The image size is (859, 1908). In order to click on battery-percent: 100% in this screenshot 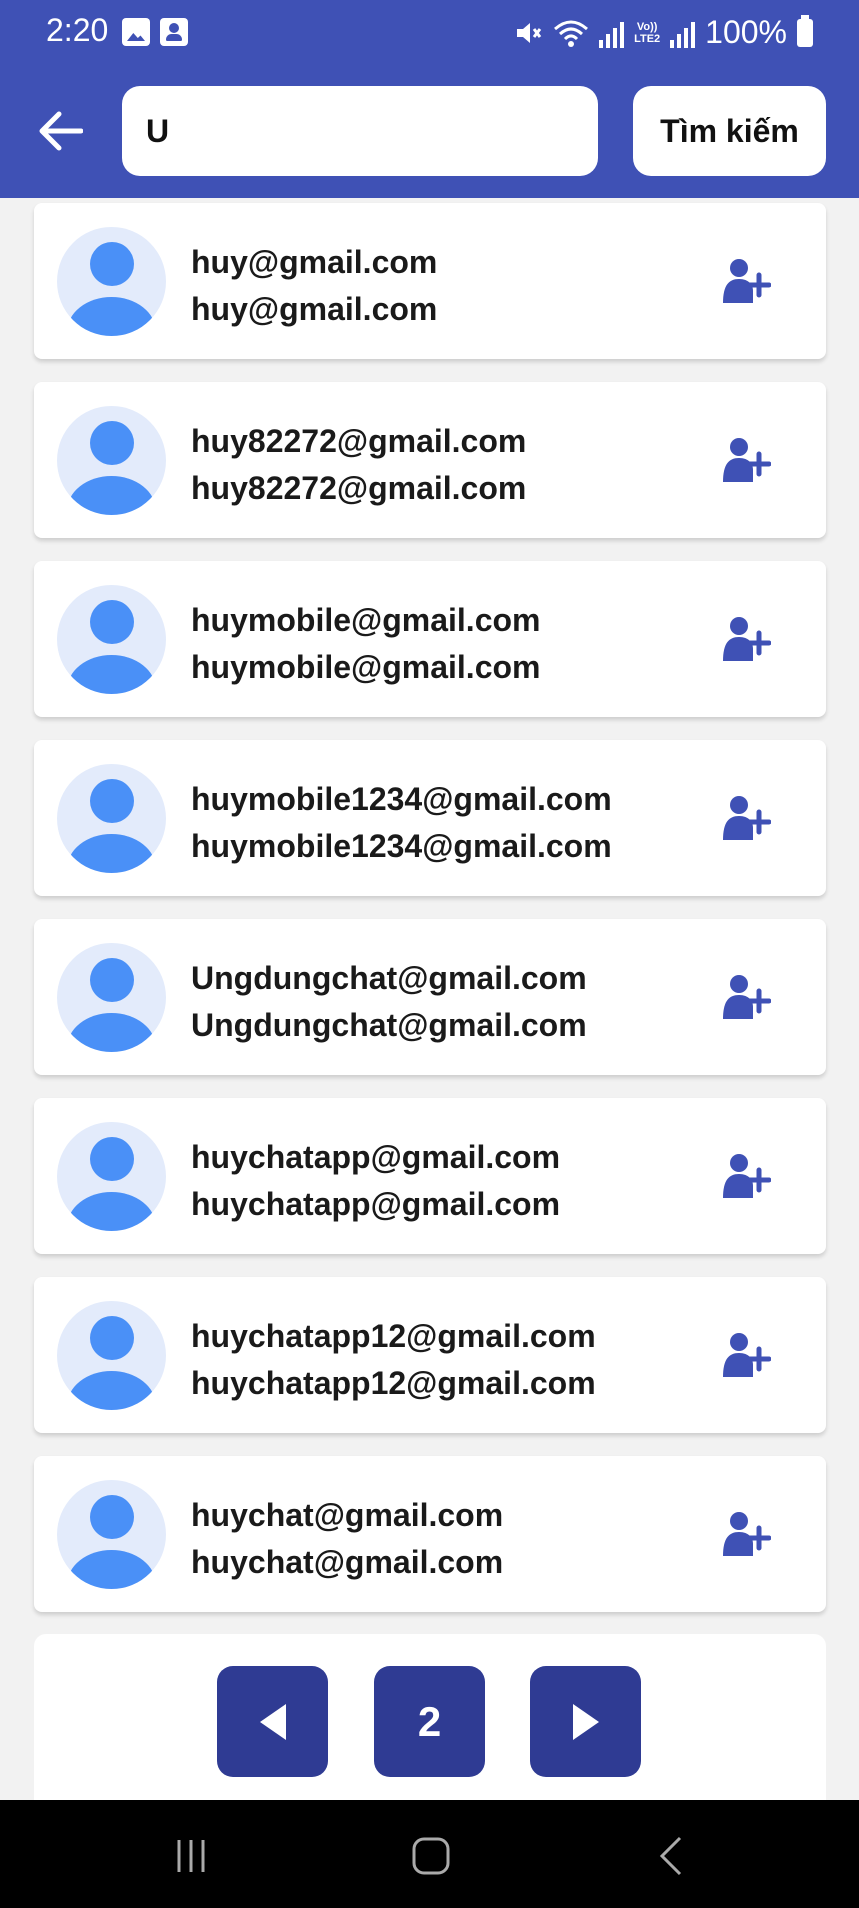, I will do `click(746, 32)`.